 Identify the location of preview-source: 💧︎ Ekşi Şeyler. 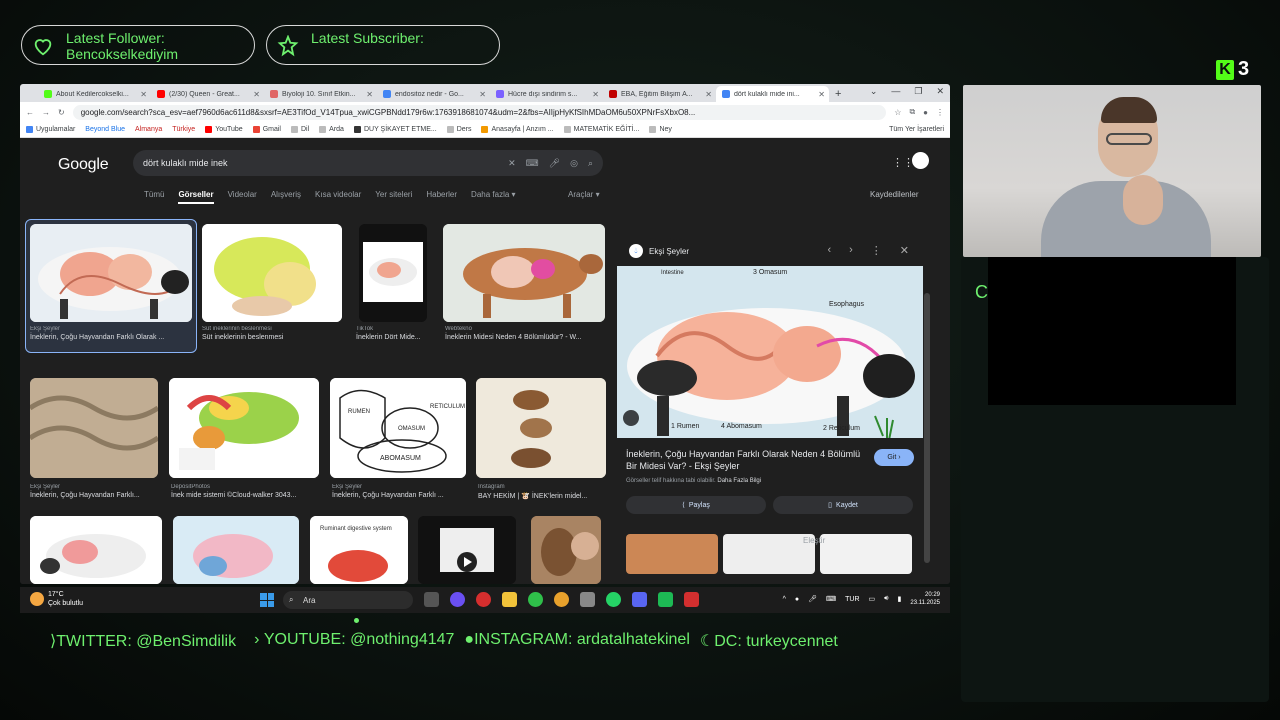
(659, 251).